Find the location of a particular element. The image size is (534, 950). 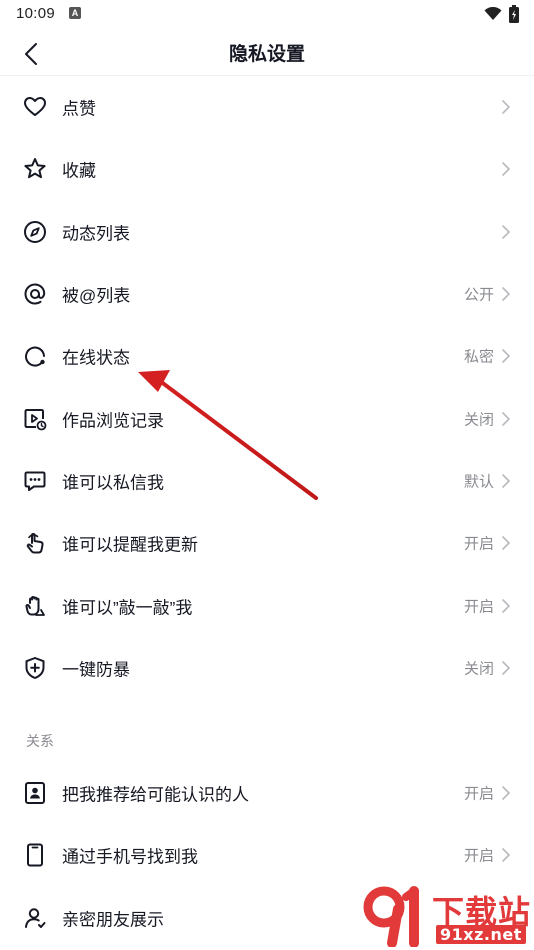

watermark: 下载站 91xz.net is located at coordinates (448, 917).